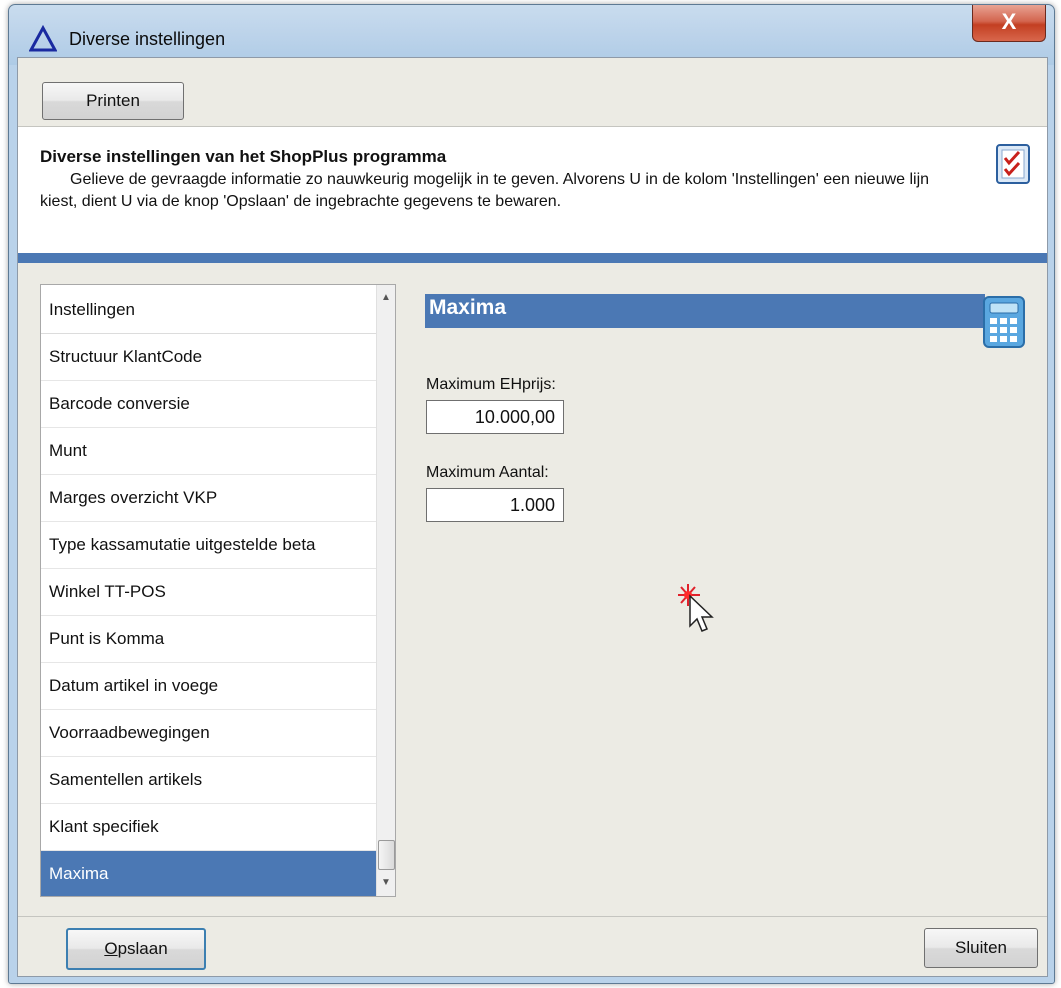 This screenshot has height=988, width=1061. What do you see at coordinates (386, 298) in the screenshot?
I see `scroll-up-arrow-icon: ▲` at bounding box center [386, 298].